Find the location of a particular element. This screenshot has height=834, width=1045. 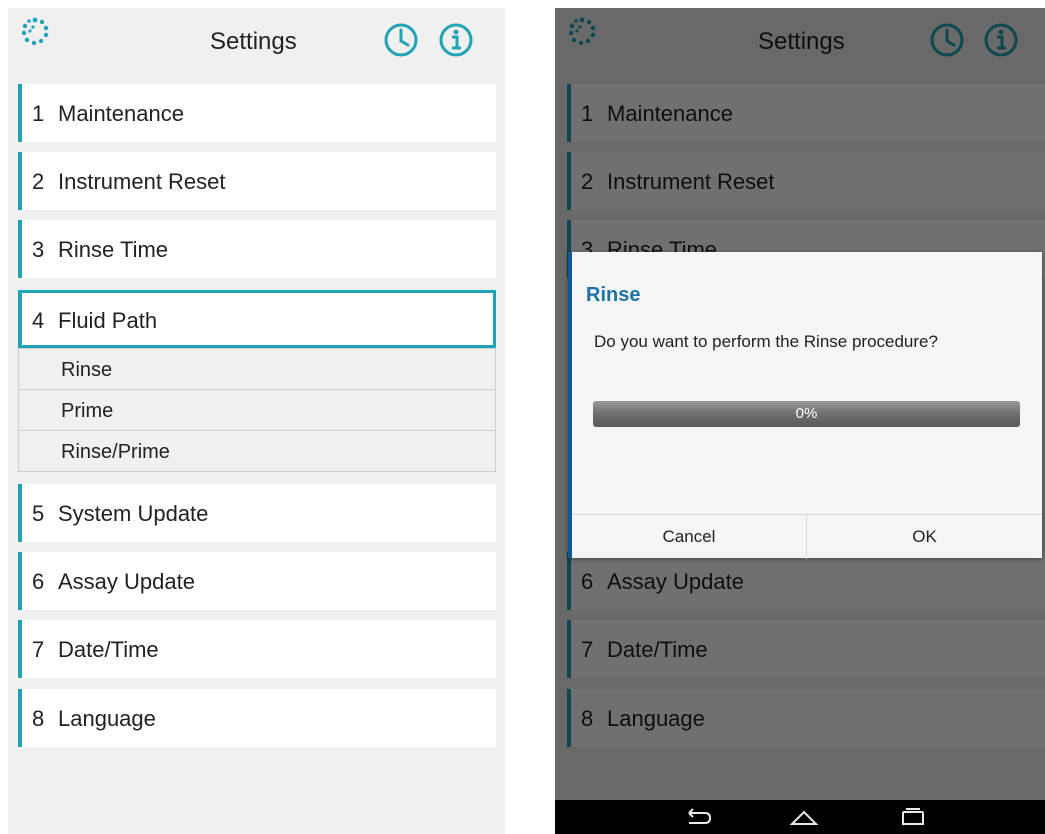

menu-item-maintenance: 1 Maintenance is located at coordinates (257, 113).